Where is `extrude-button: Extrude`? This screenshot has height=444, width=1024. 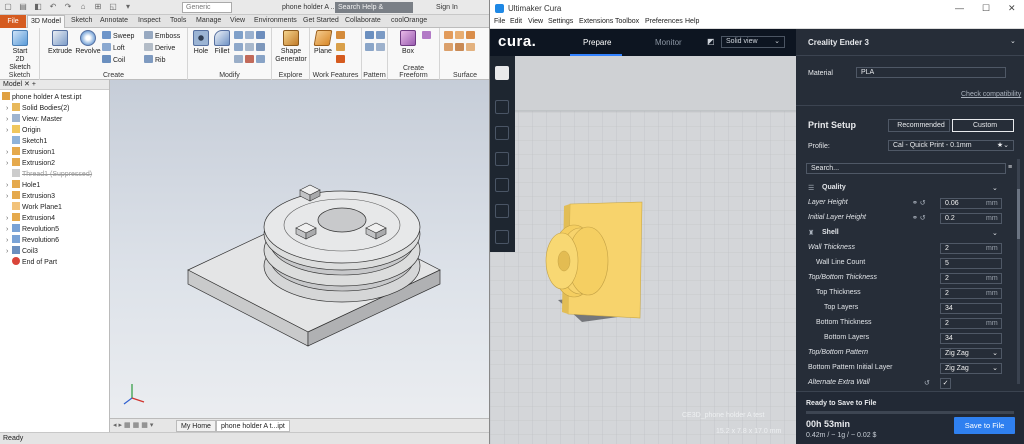 extrude-button: Extrude is located at coordinates (60, 43).